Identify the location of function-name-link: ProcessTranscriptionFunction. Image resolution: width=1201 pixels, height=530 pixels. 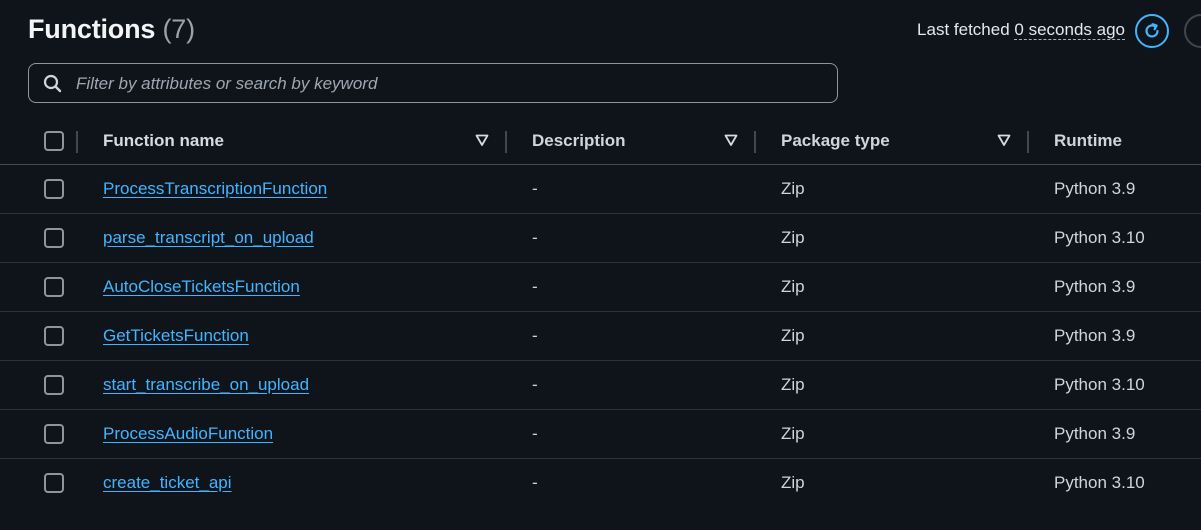
(215, 189).